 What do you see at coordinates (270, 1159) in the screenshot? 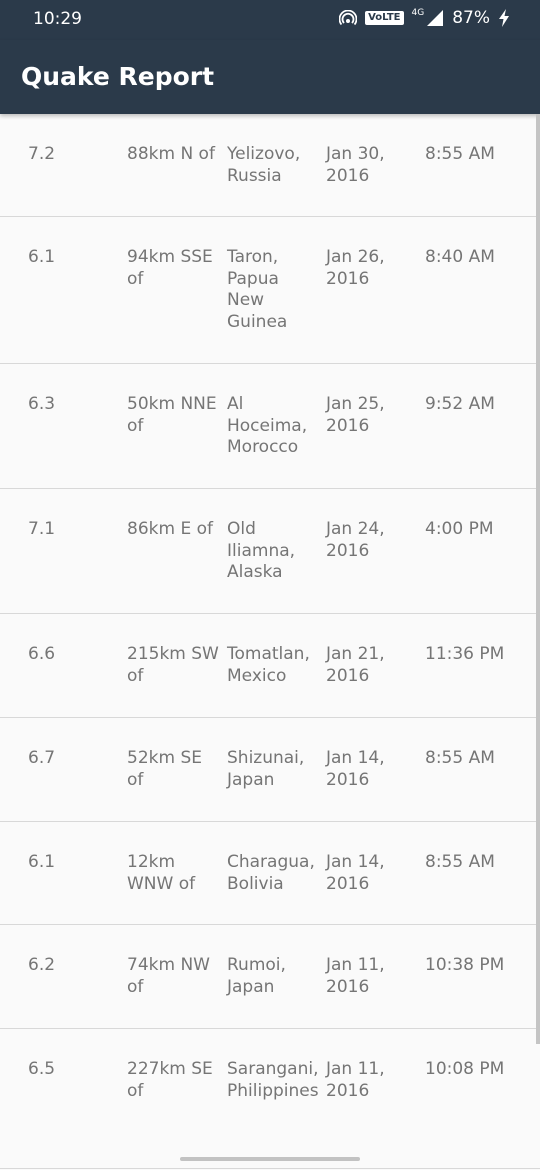
I see `home-indicator` at bounding box center [270, 1159].